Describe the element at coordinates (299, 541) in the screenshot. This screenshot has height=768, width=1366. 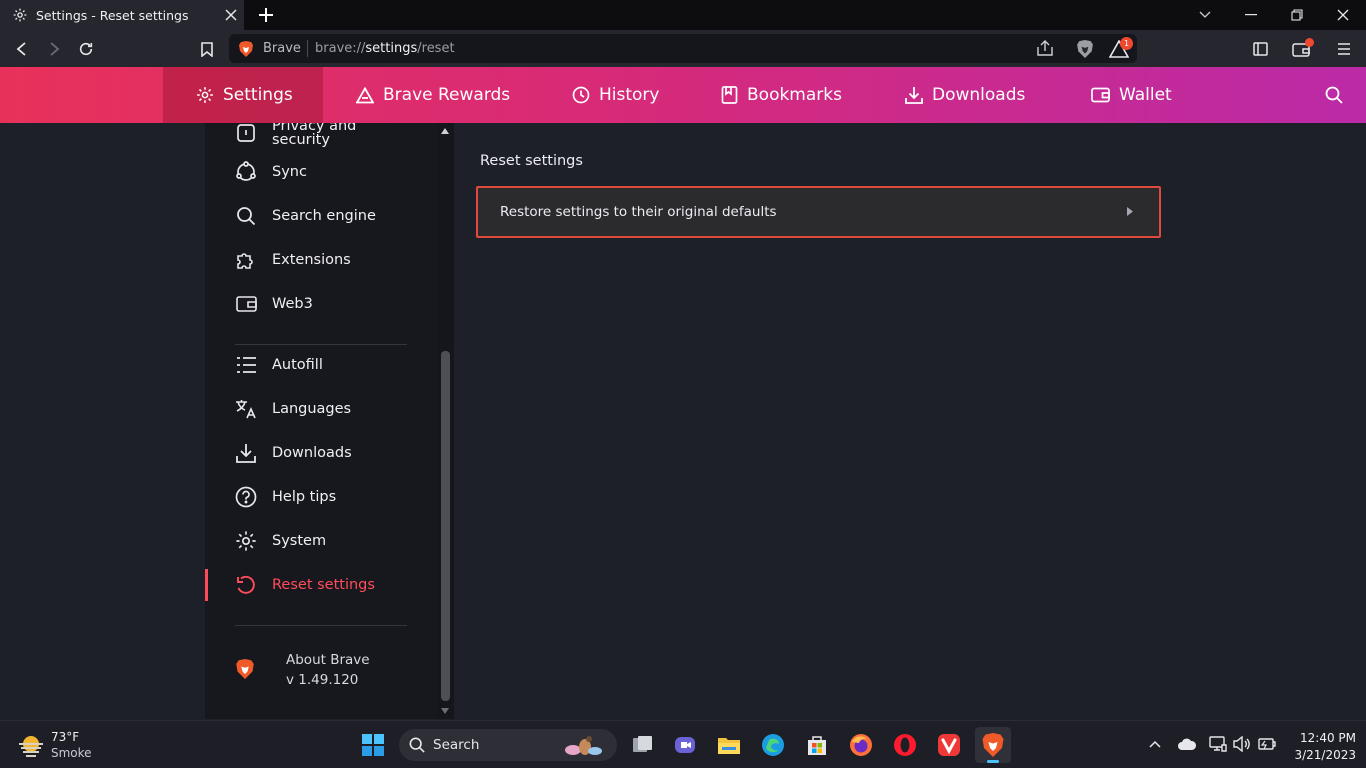
I see `sidebar-item-label: System` at that location.